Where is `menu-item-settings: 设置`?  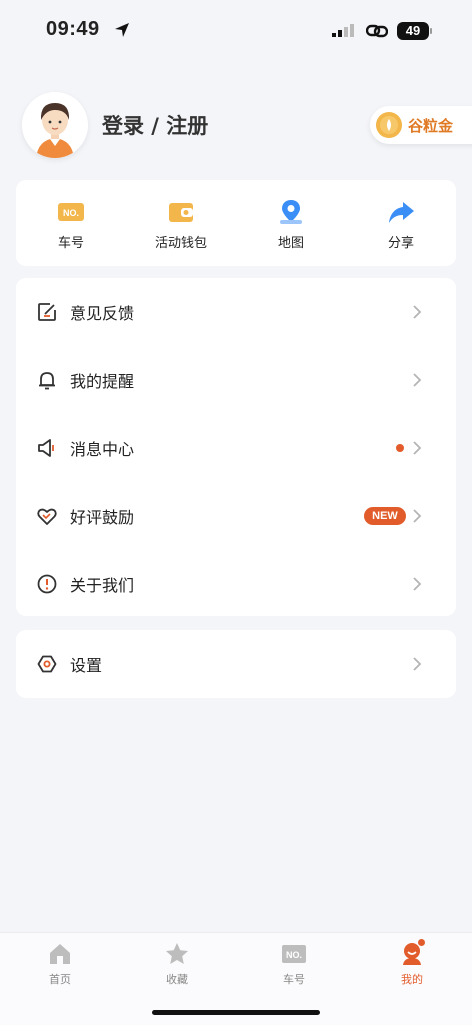 menu-item-settings: 设置 is located at coordinates (236, 664).